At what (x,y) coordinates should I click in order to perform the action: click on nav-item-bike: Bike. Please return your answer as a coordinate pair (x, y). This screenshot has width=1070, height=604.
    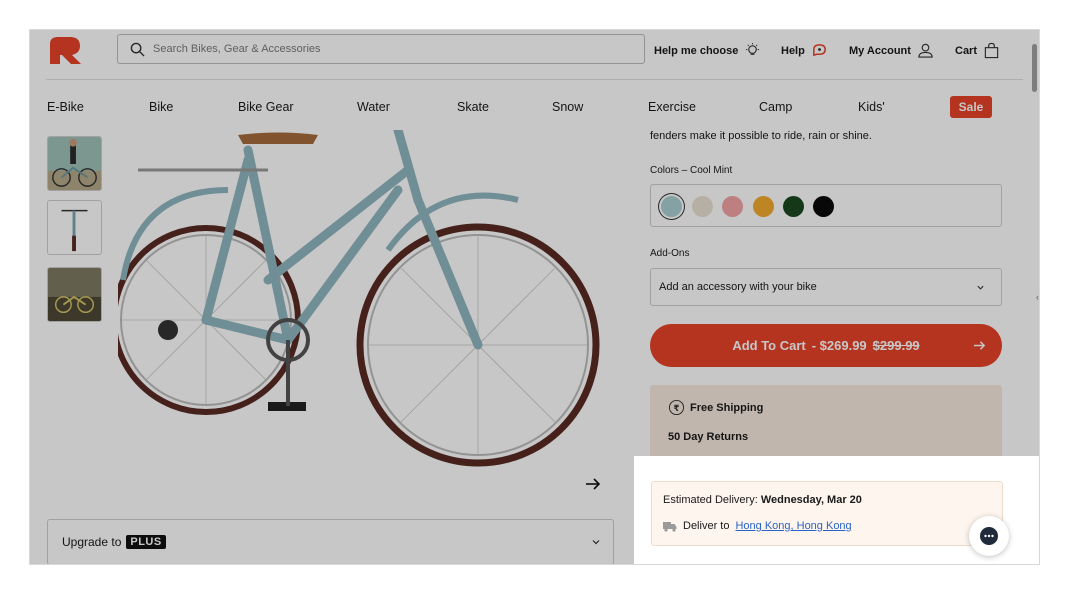
    Looking at the image, I should click on (161, 107).